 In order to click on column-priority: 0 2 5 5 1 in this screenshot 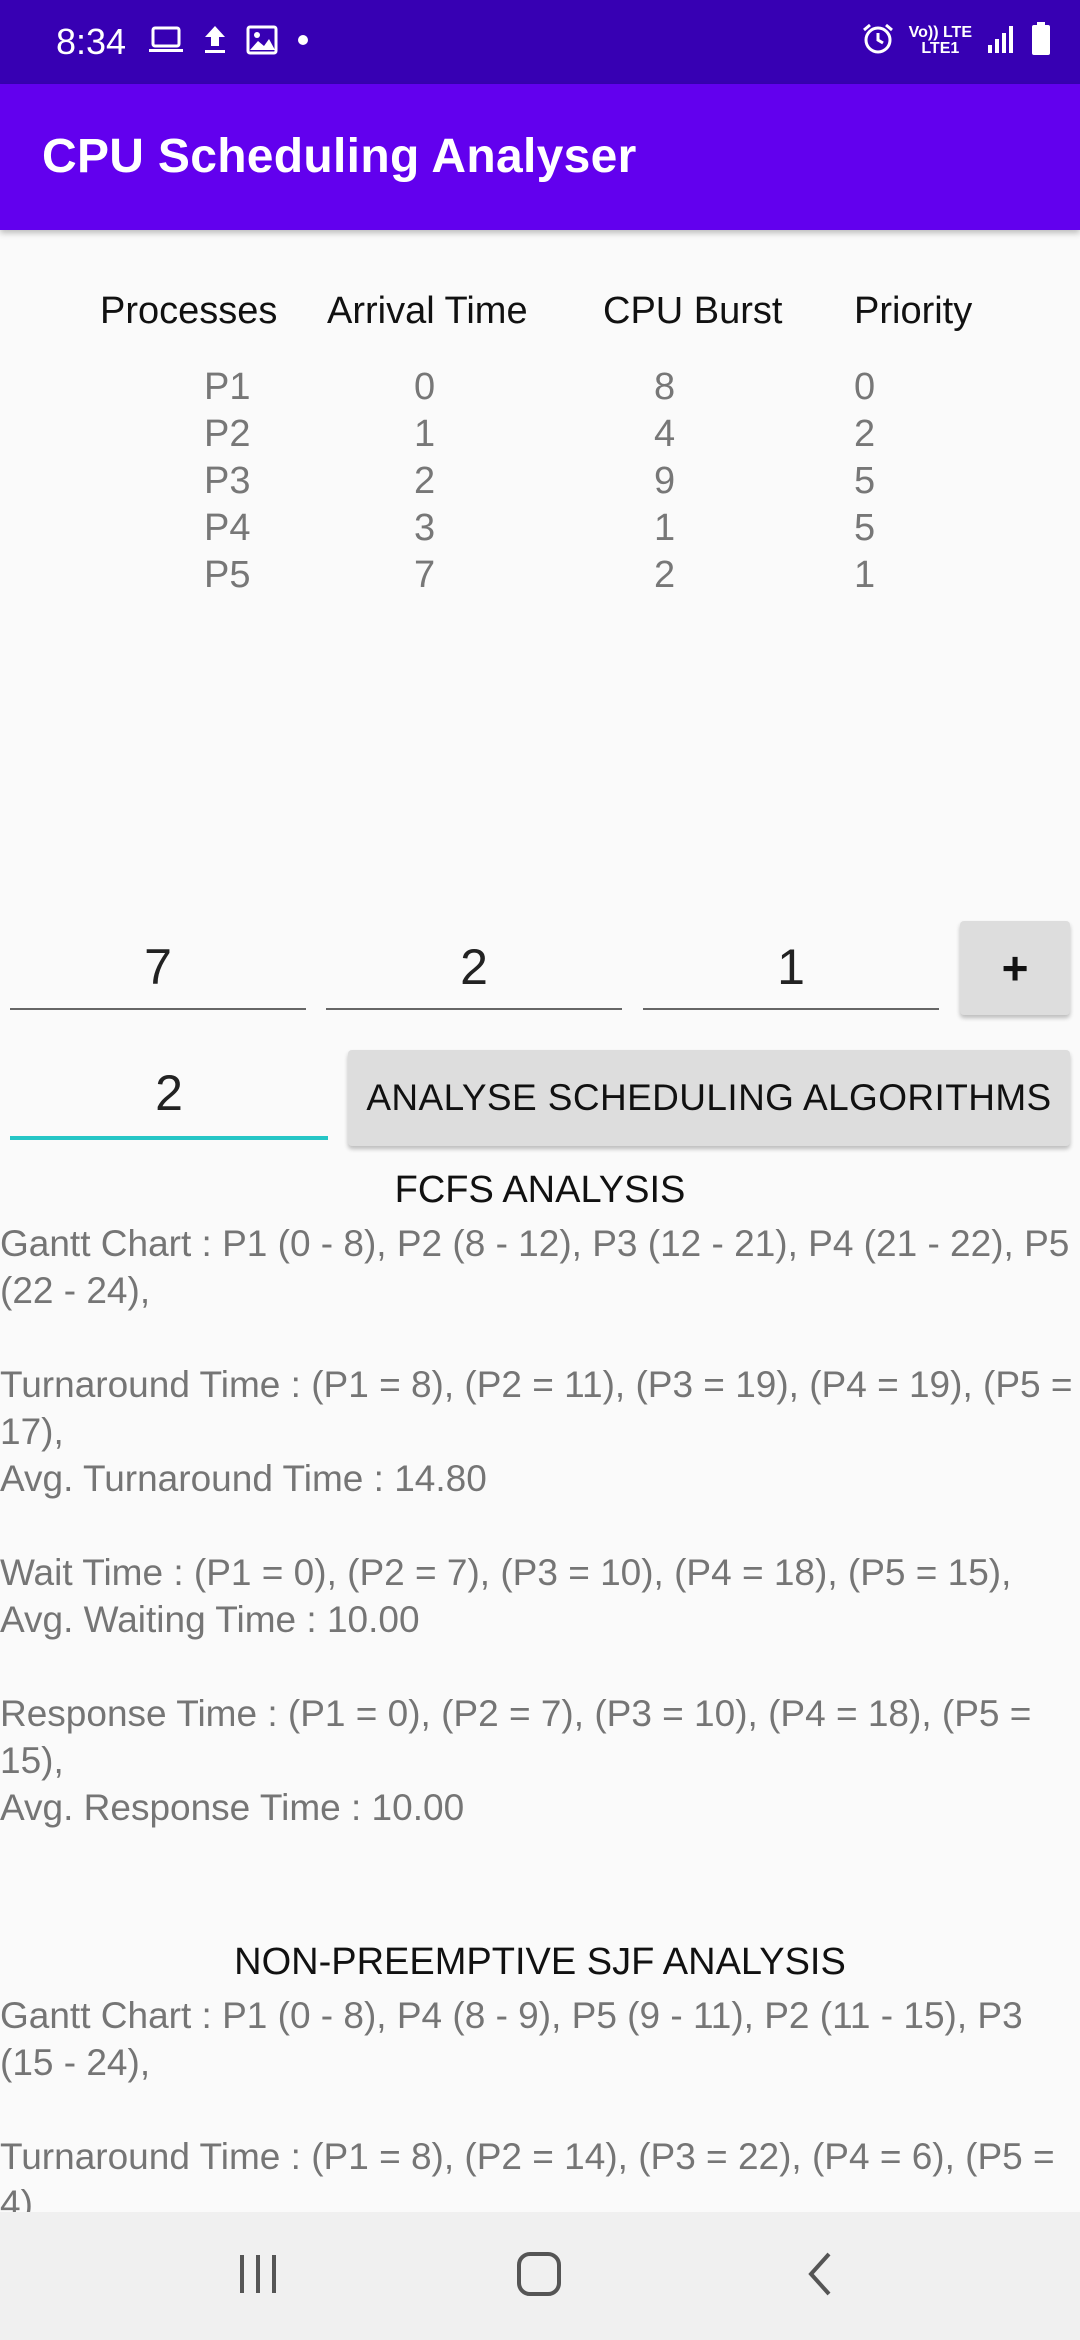, I will do `click(864, 481)`.